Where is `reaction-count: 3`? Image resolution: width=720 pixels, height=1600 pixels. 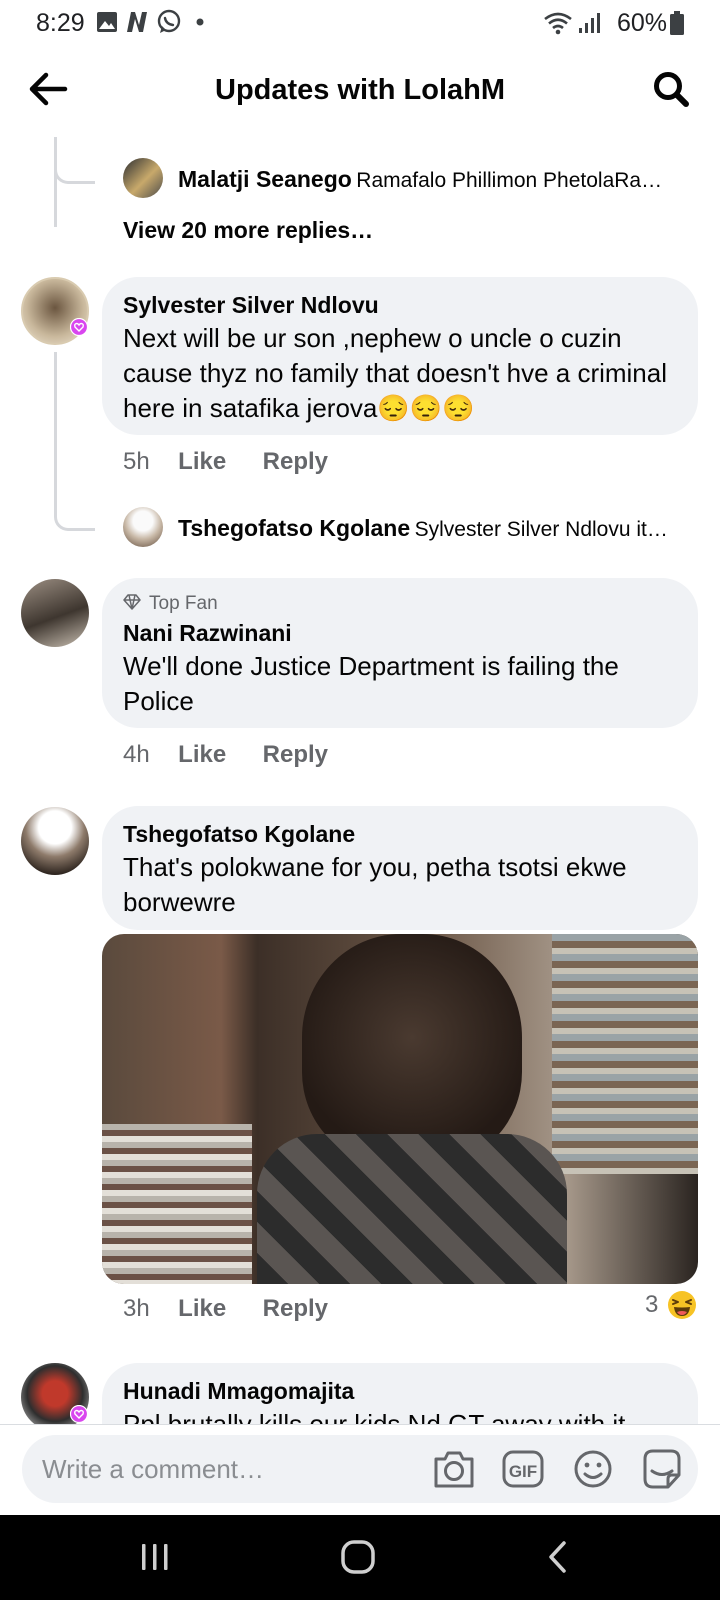
reaction-count: 3 is located at coordinates (652, 1304).